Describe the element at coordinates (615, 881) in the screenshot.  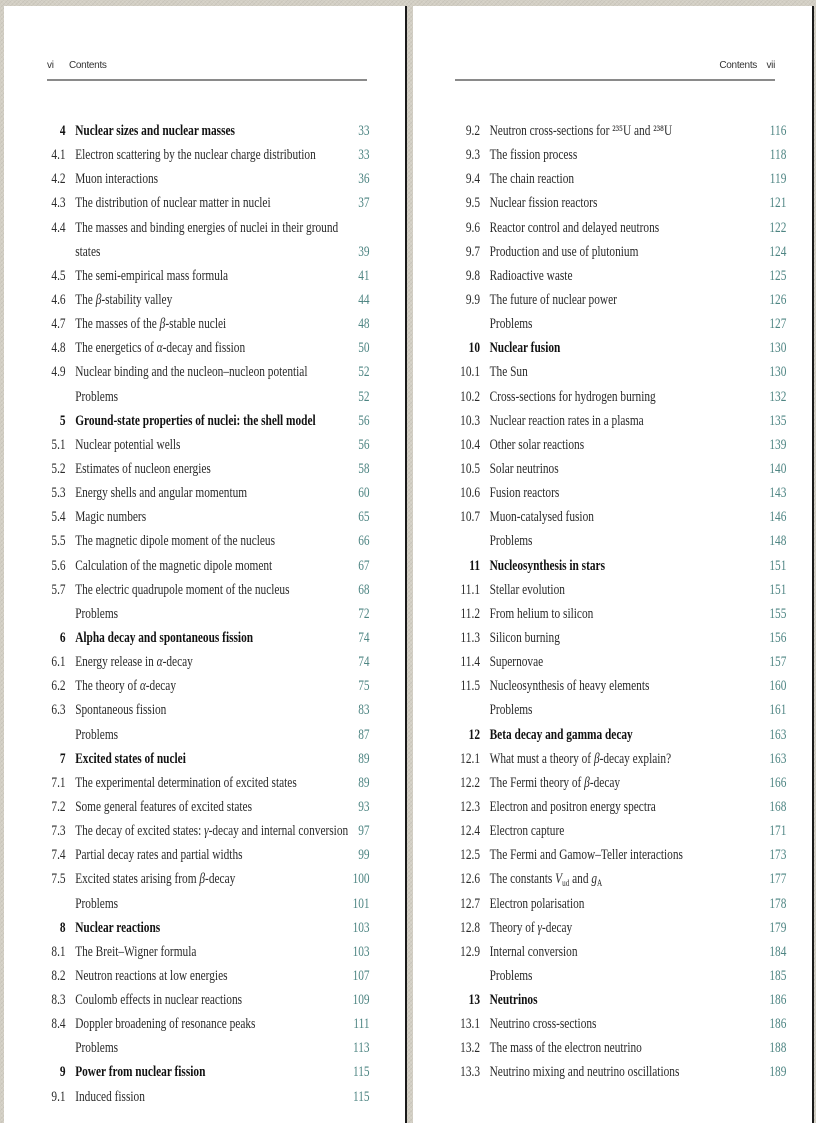
I see `toc-section-entry: 12.6 The constants Vud and gA 177` at that location.